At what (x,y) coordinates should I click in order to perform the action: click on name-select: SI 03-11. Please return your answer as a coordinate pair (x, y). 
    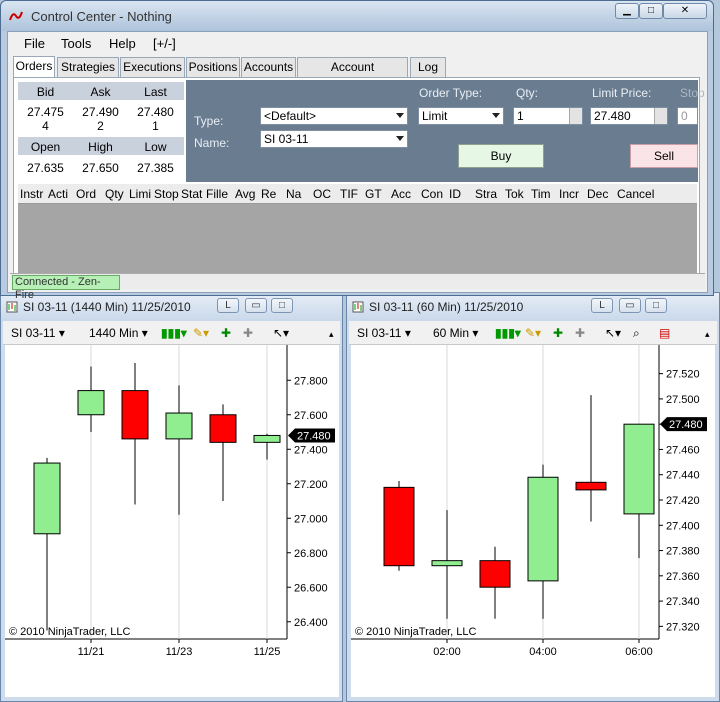
    Looking at the image, I should click on (334, 139).